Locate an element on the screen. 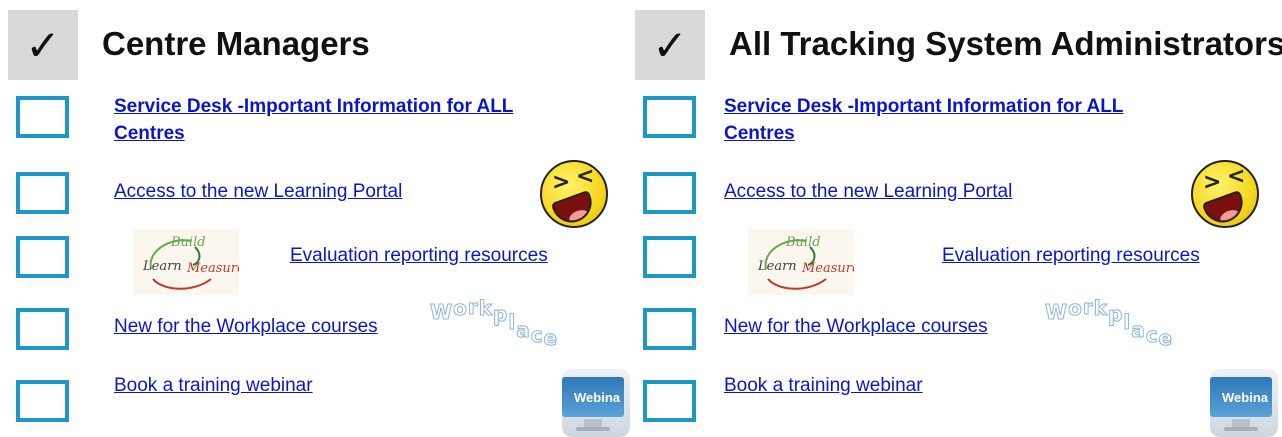 The width and height of the screenshot is (1282, 437). column-title: All Tracking System Administrators is located at coordinates (1005, 43).